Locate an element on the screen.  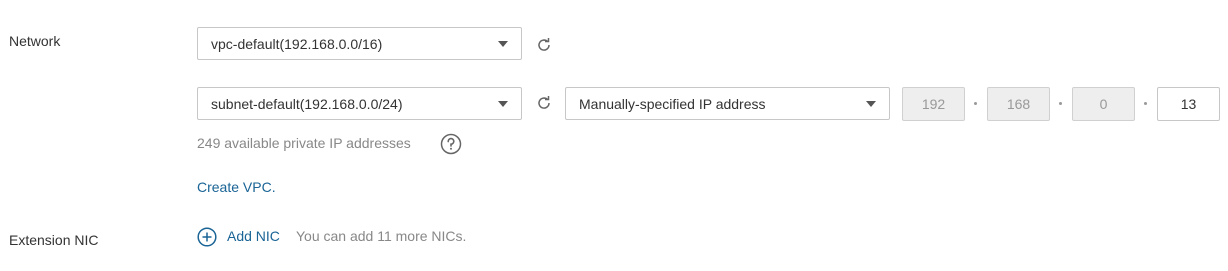
vpc-select: vpc-default(192.168.0.0/16) is located at coordinates (359, 43).